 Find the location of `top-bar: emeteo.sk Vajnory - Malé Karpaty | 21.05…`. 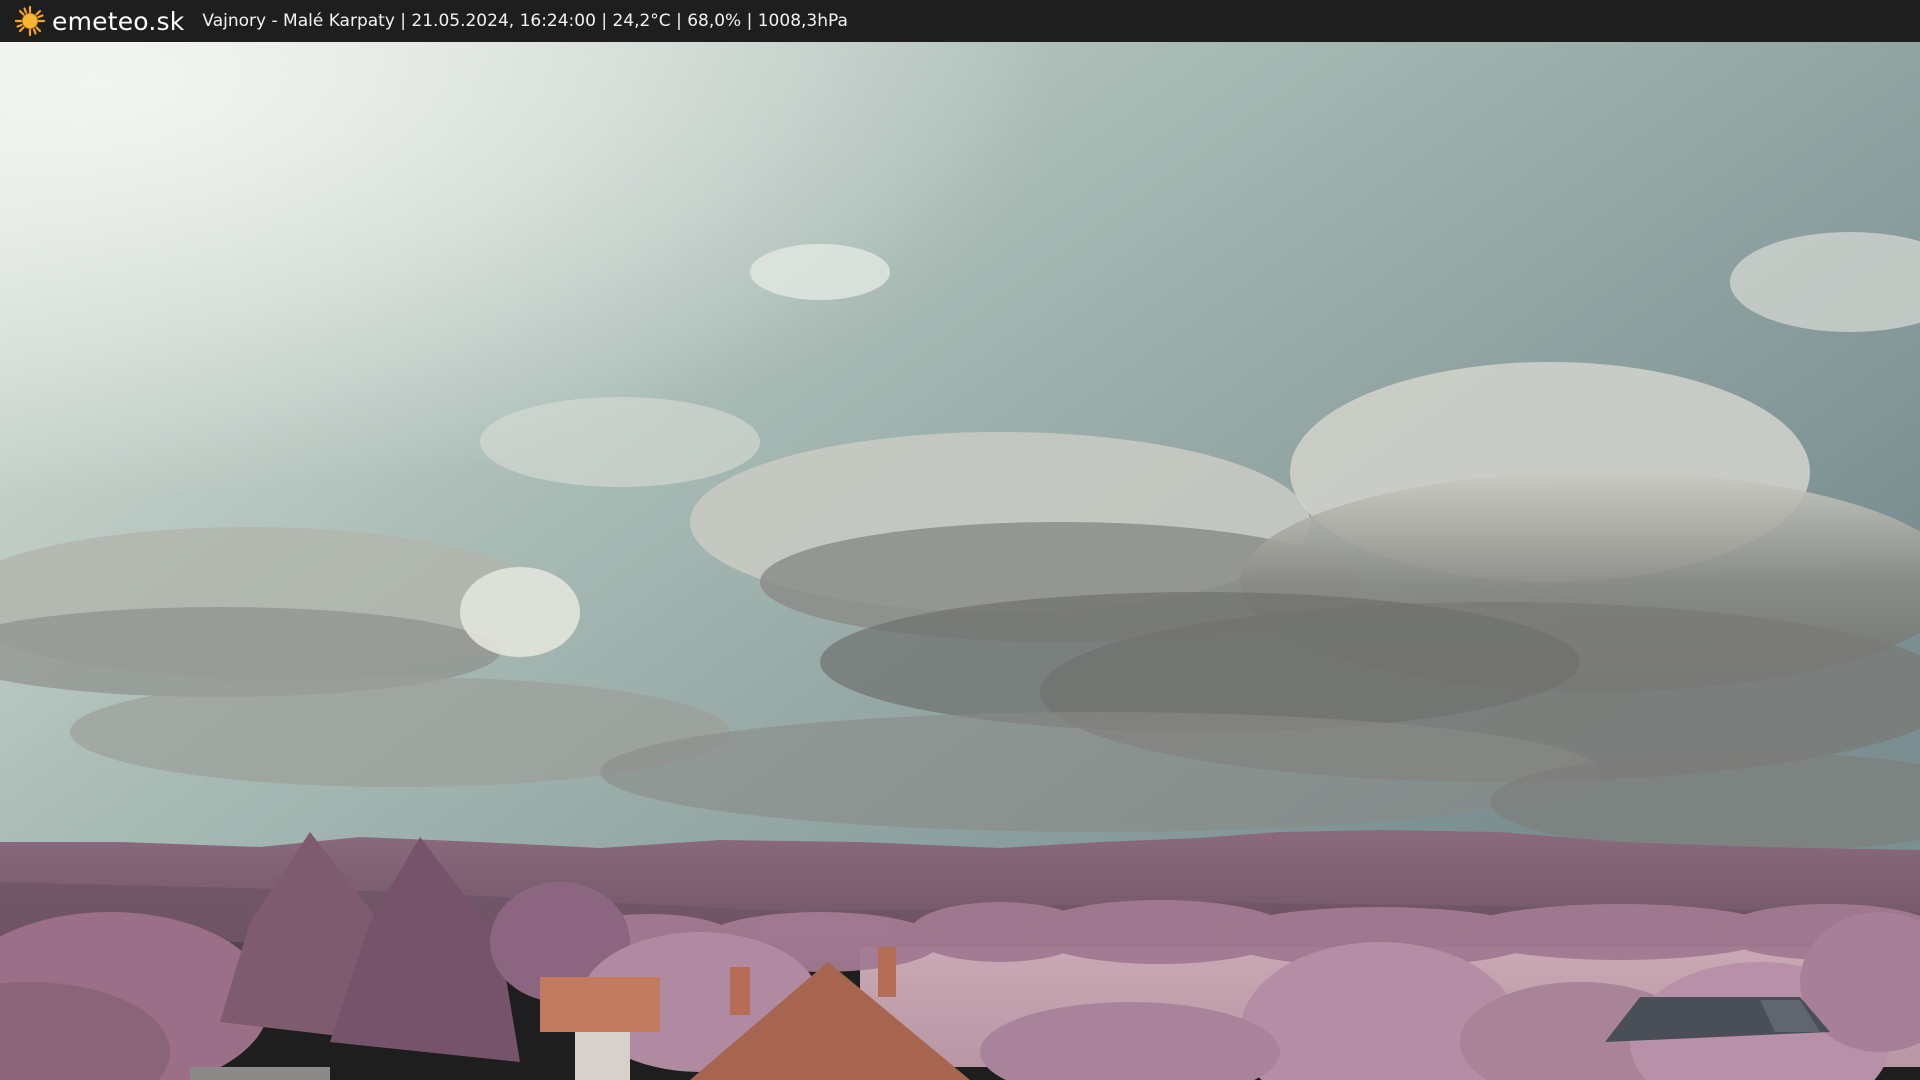

top-bar: emeteo.sk Vajnory - Malé Karpaty | 21.05… is located at coordinates (960, 21).